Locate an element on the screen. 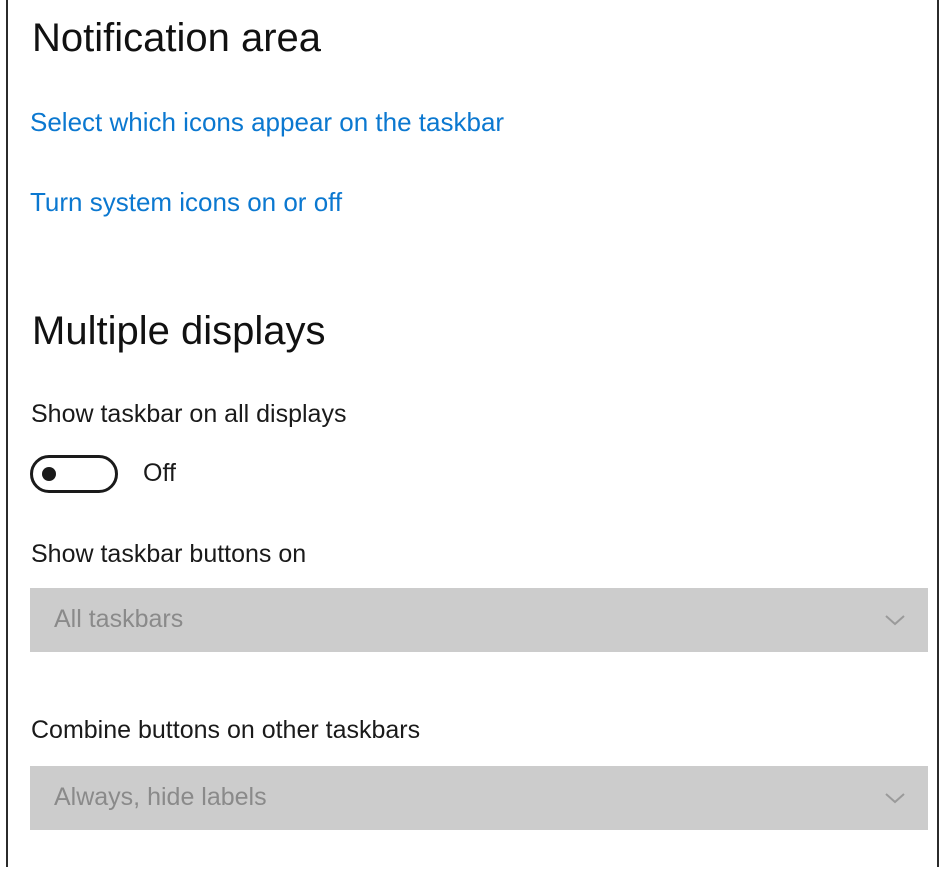 The height and width of the screenshot is (869, 941). toggle-knob is located at coordinates (49, 474).